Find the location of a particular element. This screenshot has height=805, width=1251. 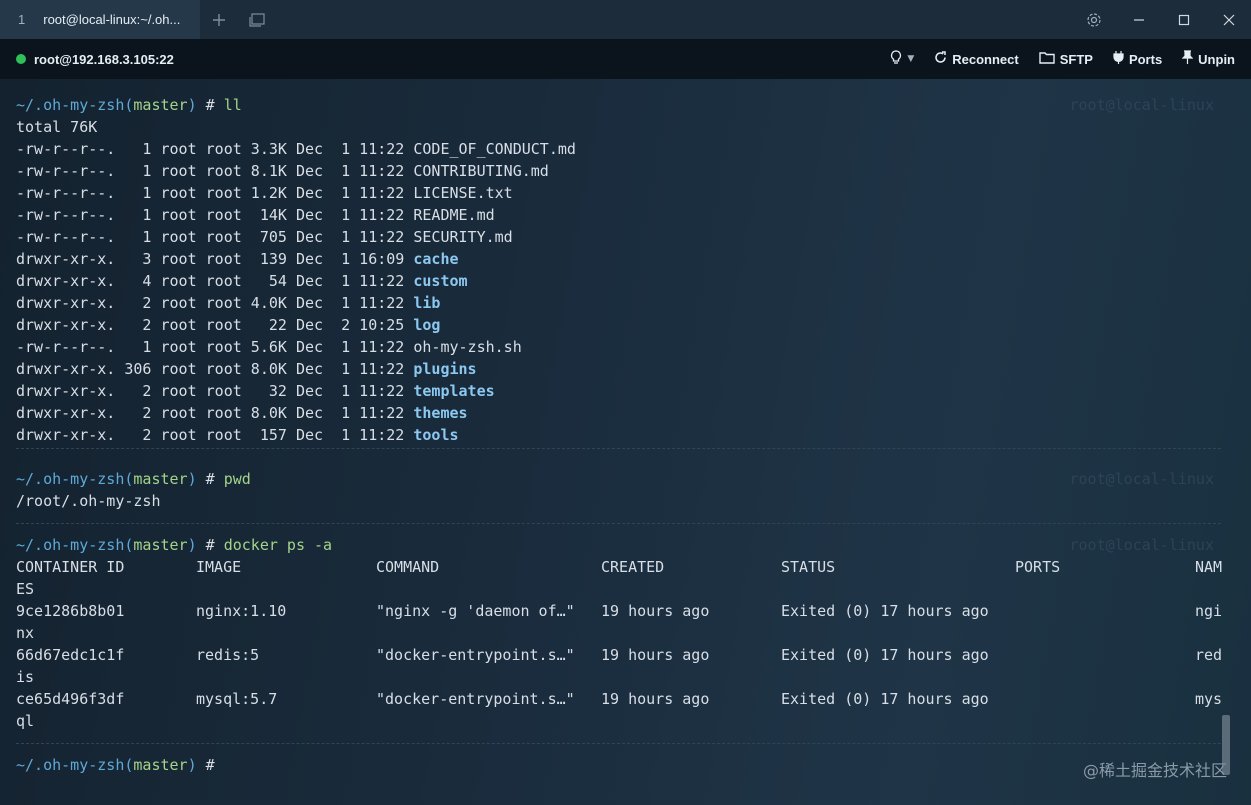

folder-icon is located at coordinates (1047, 59).